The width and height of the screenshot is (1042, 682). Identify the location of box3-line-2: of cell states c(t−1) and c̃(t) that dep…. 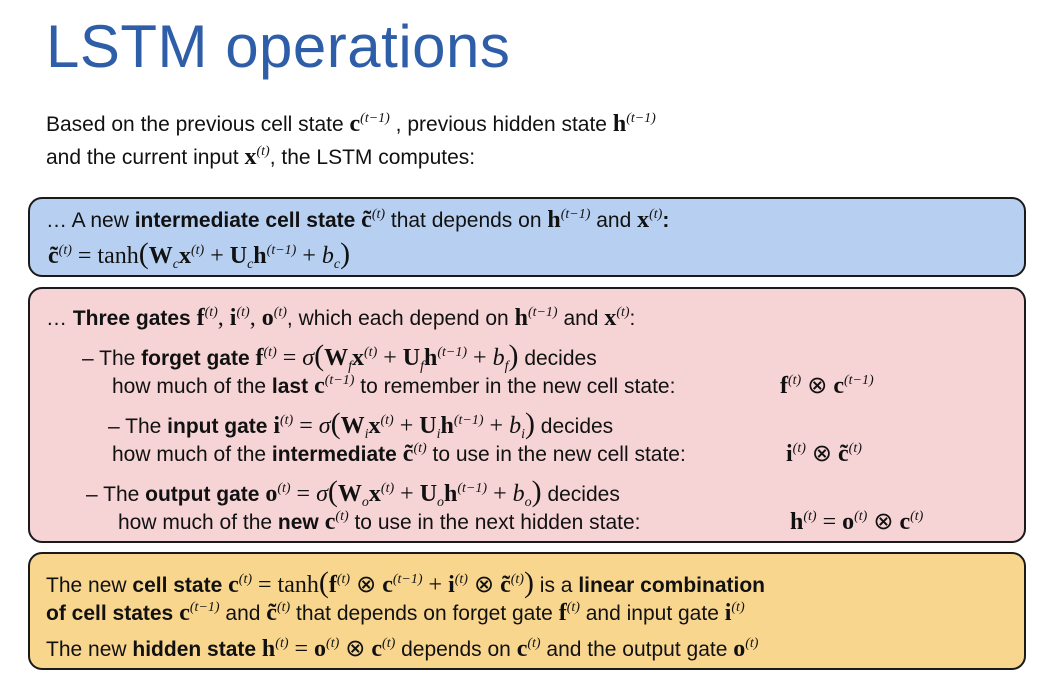
(395, 613).